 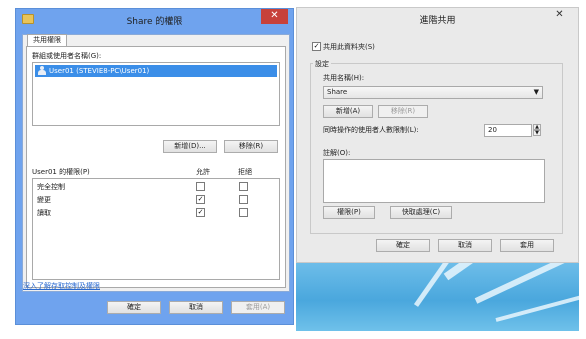 I want to click on caching-button: 快取處理(C), so click(x=421, y=212).